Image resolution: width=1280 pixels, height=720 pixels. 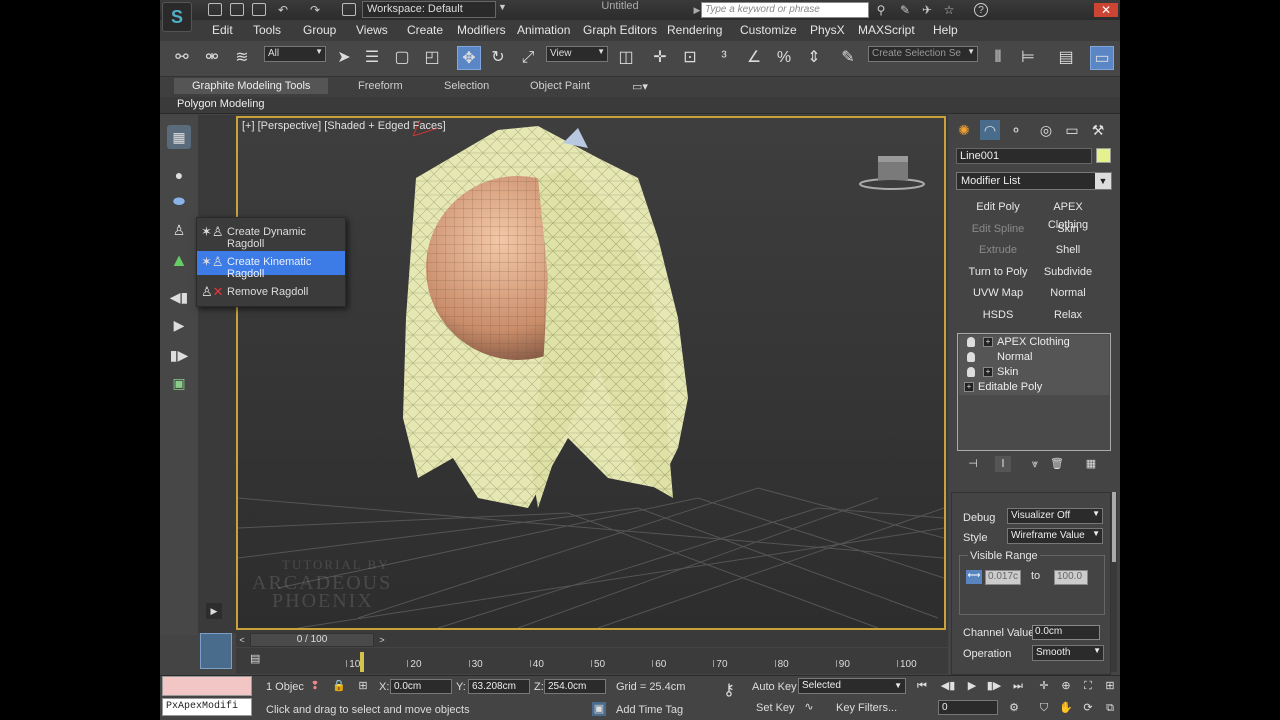 What do you see at coordinates (259, 9) in the screenshot?
I see `save-icon` at bounding box center [259, 9].